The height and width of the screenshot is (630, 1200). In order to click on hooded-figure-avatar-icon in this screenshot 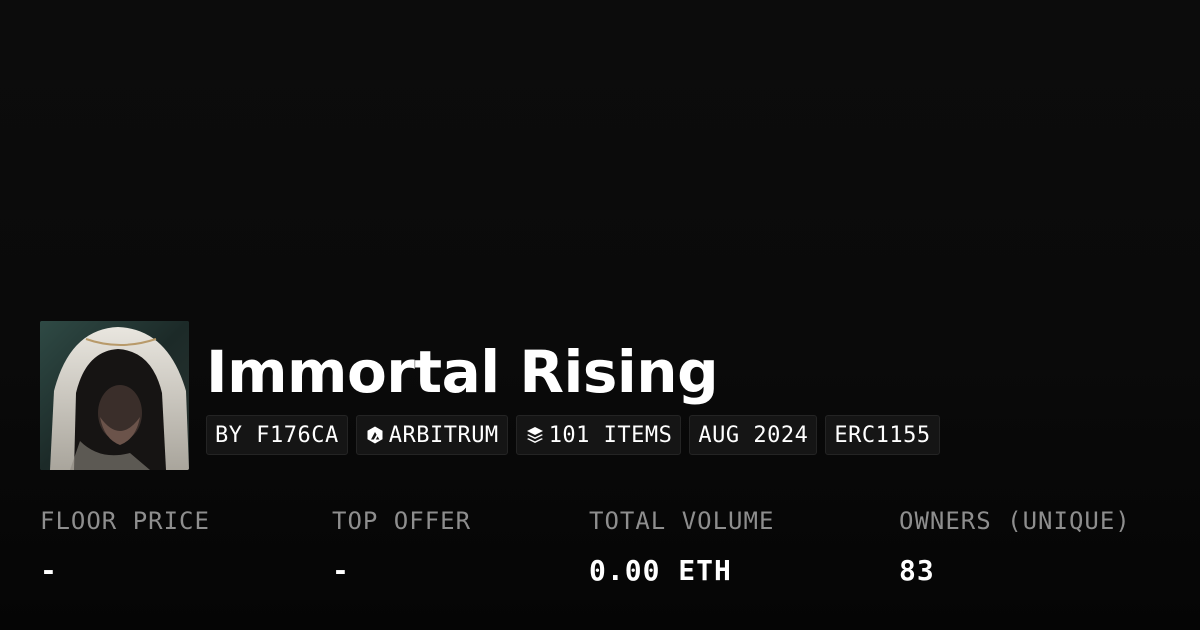, I will do `click(114, 395)`.